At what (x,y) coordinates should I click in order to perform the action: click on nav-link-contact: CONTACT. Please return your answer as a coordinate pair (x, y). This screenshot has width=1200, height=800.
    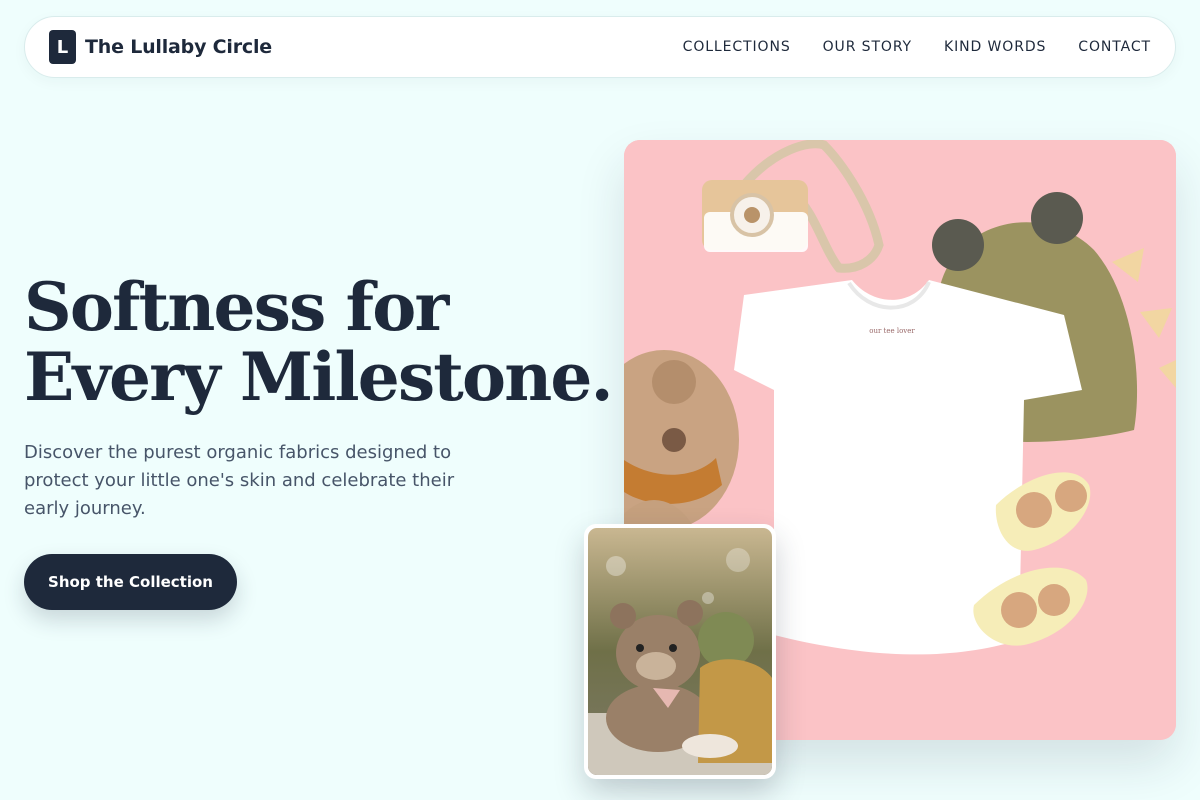
    Looking at the image, I should click on (1114, 47).